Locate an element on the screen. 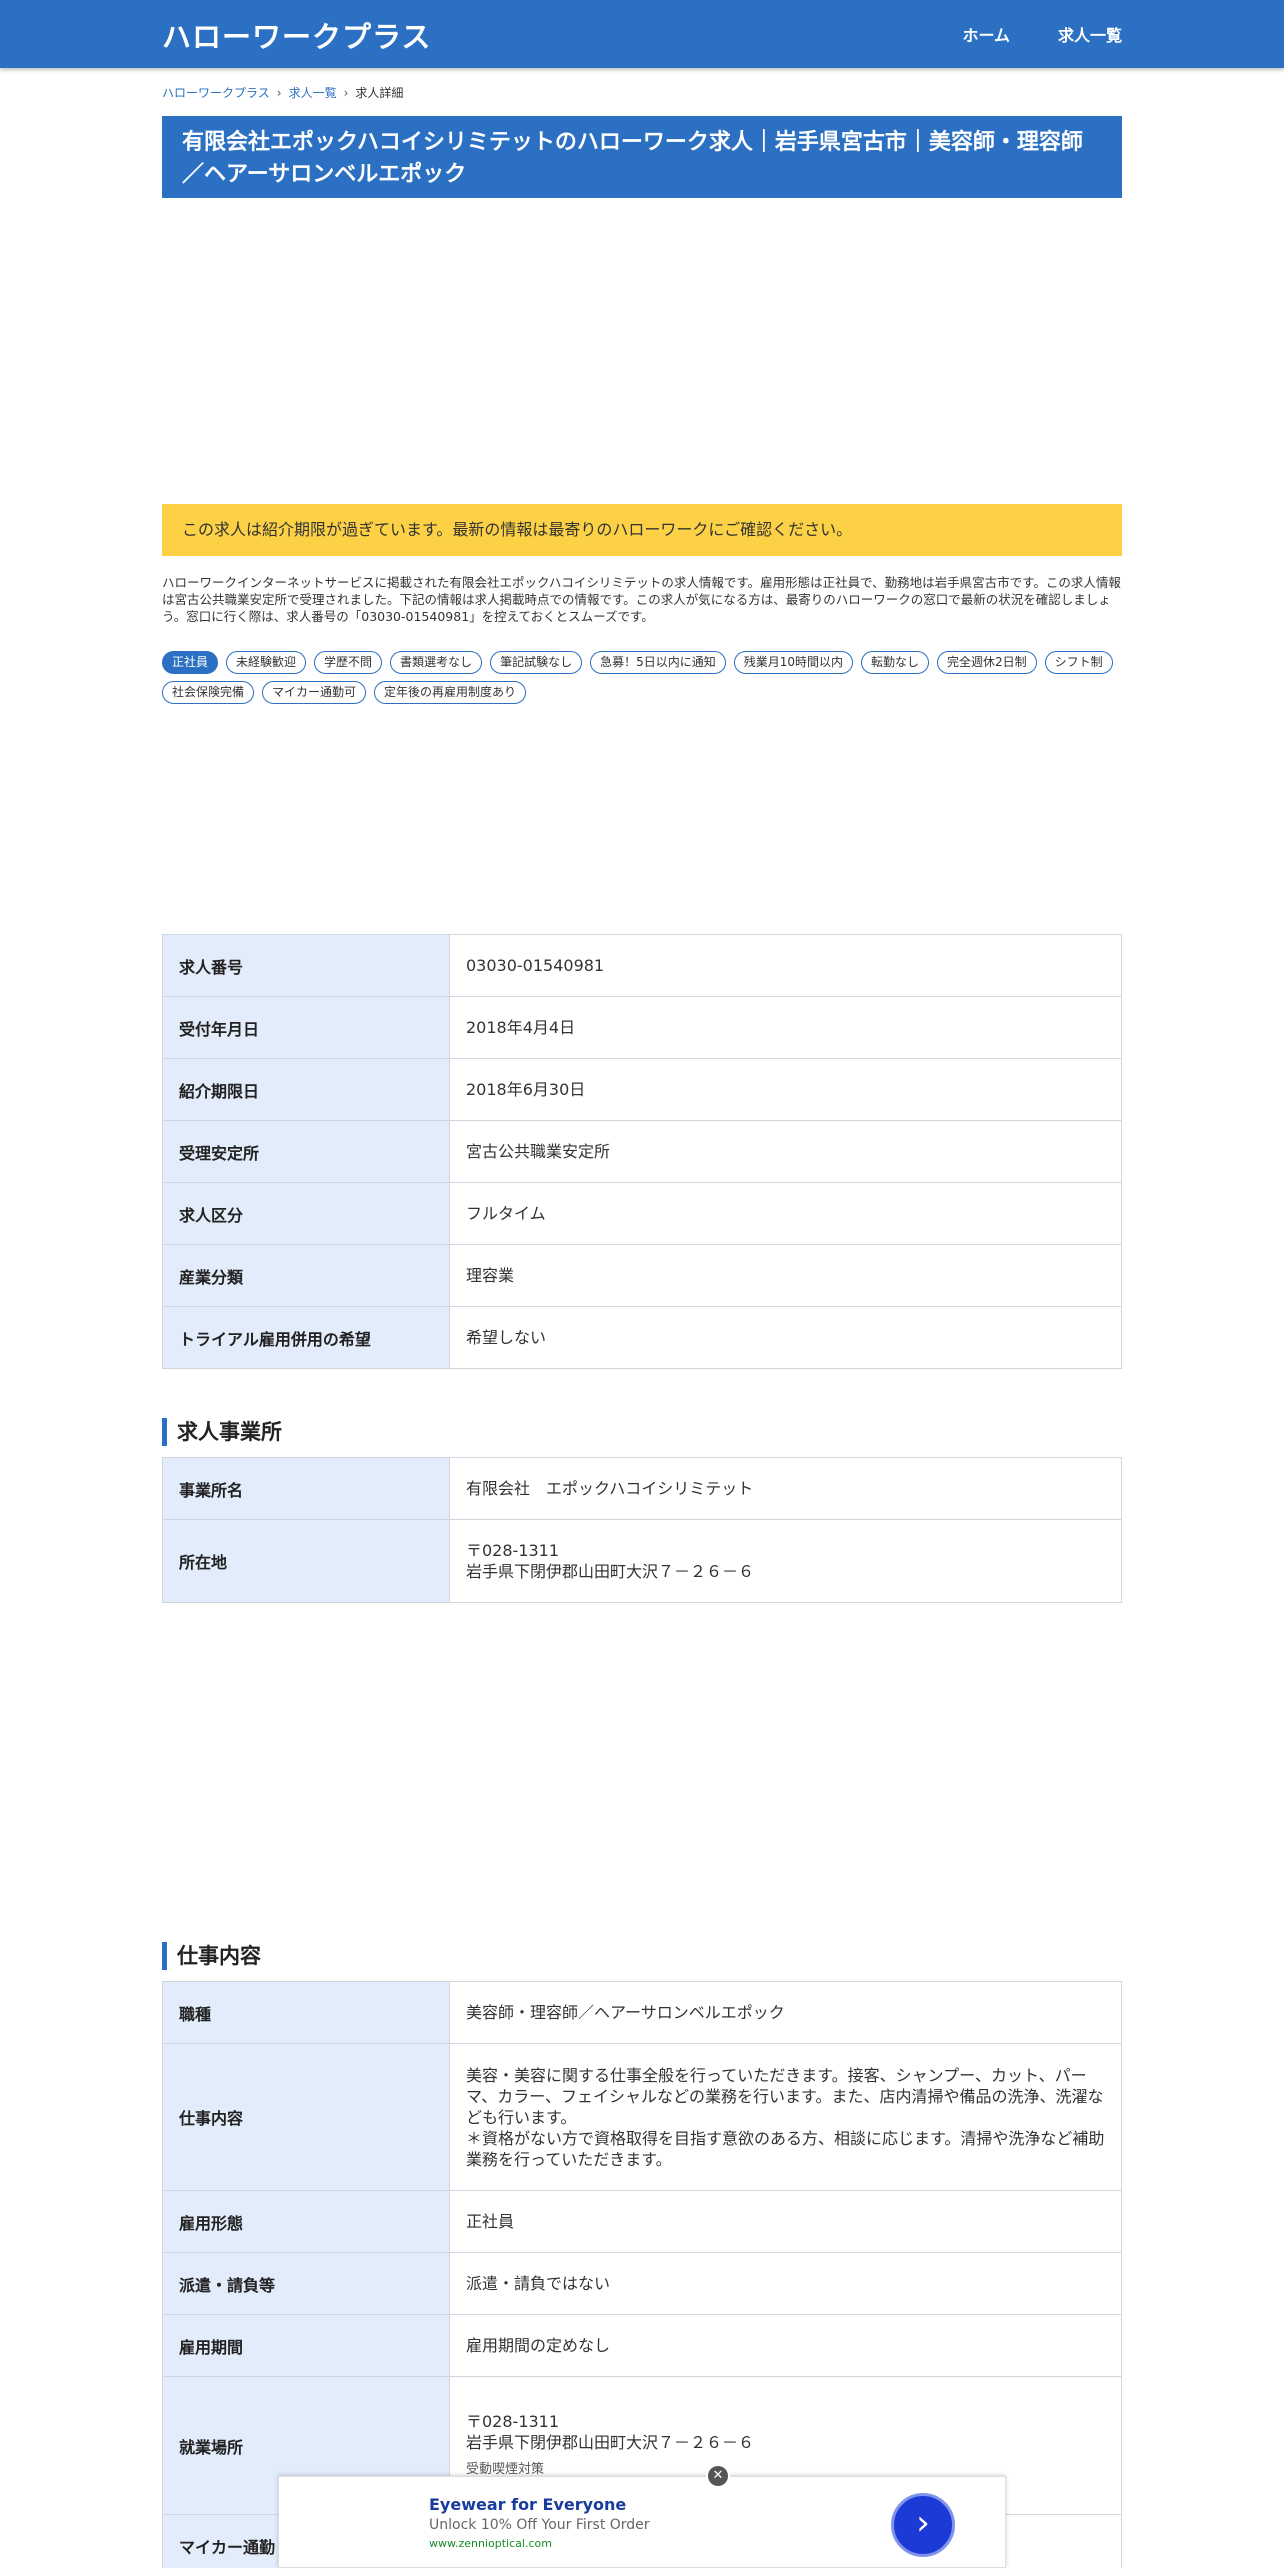 Image resolution: width=1284 pixels, height=2568 pixels. row-label: 所在地 is located at coordinates (306, 1561).